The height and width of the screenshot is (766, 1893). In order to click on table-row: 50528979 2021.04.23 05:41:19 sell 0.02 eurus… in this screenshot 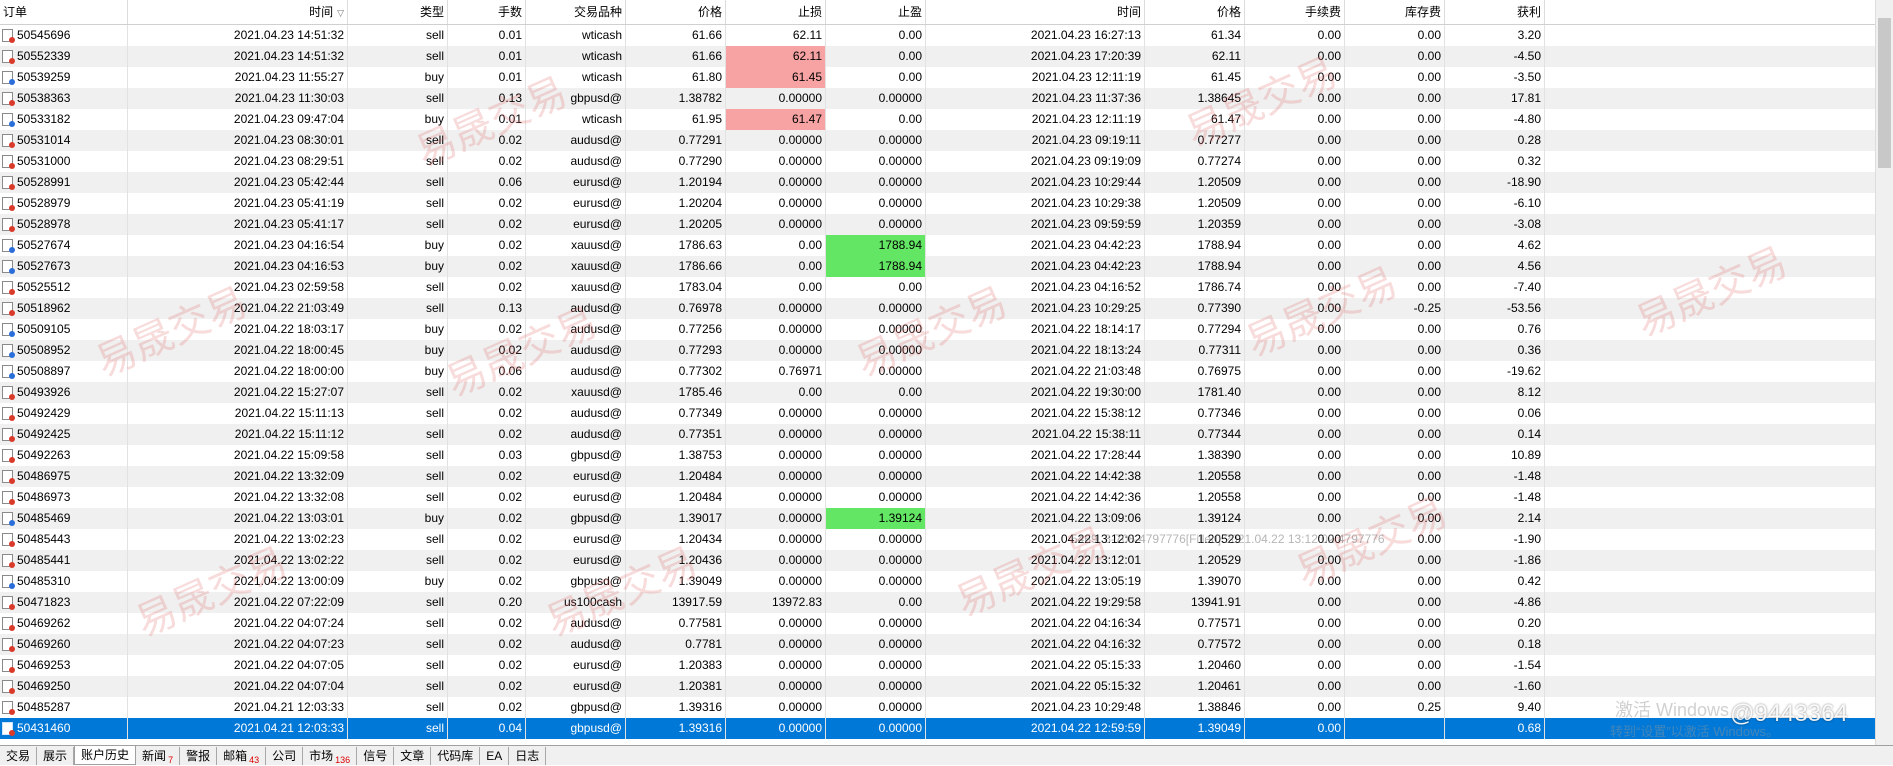, I will do `click(946, 203)`.